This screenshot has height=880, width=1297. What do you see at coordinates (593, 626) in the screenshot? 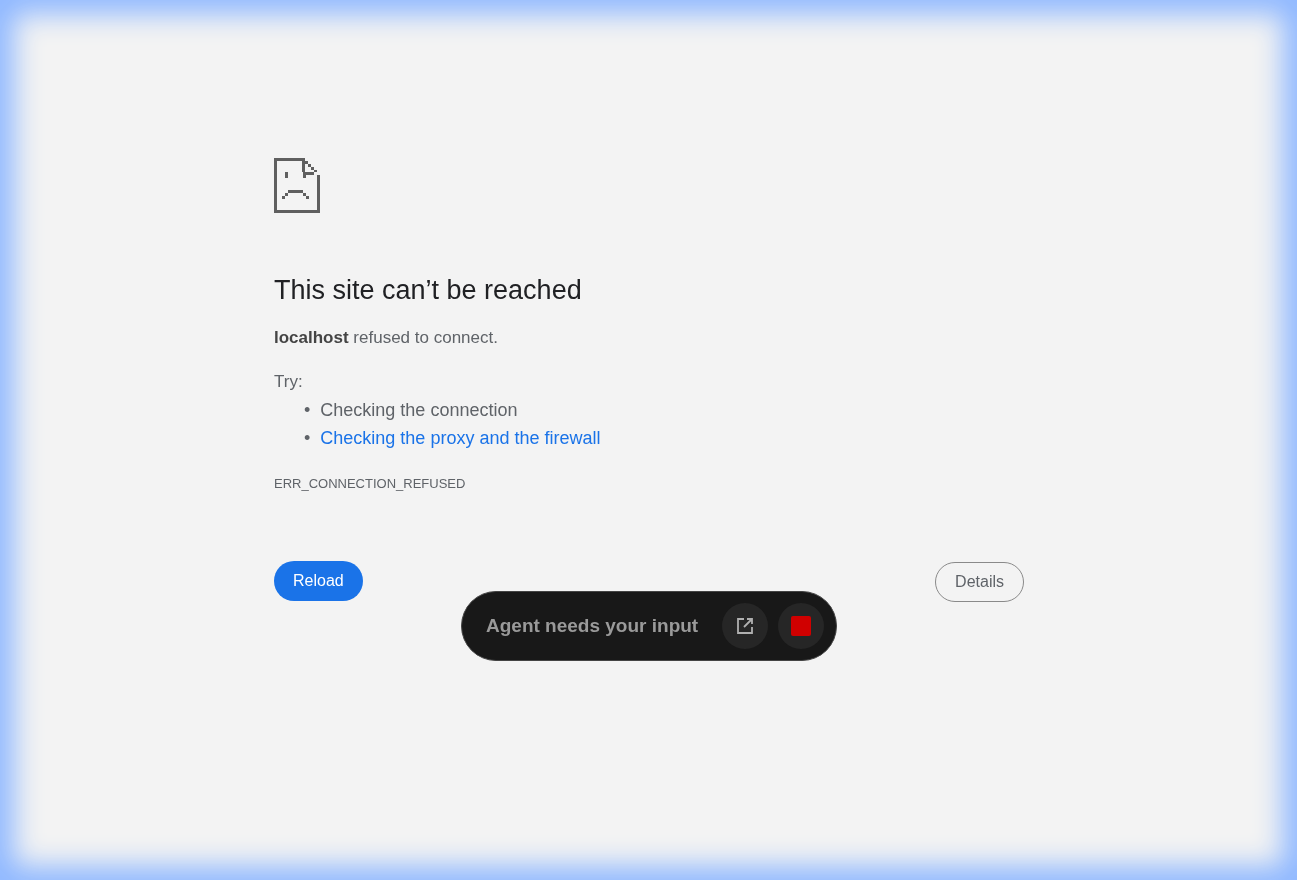
I see `banner-text: Agent needs your input` at bounding box center [593, 626].